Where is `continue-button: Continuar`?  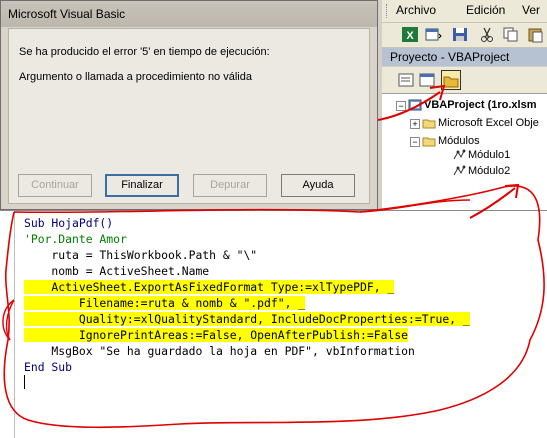
continue-button: Continuar is located at coordinates (55, 185).